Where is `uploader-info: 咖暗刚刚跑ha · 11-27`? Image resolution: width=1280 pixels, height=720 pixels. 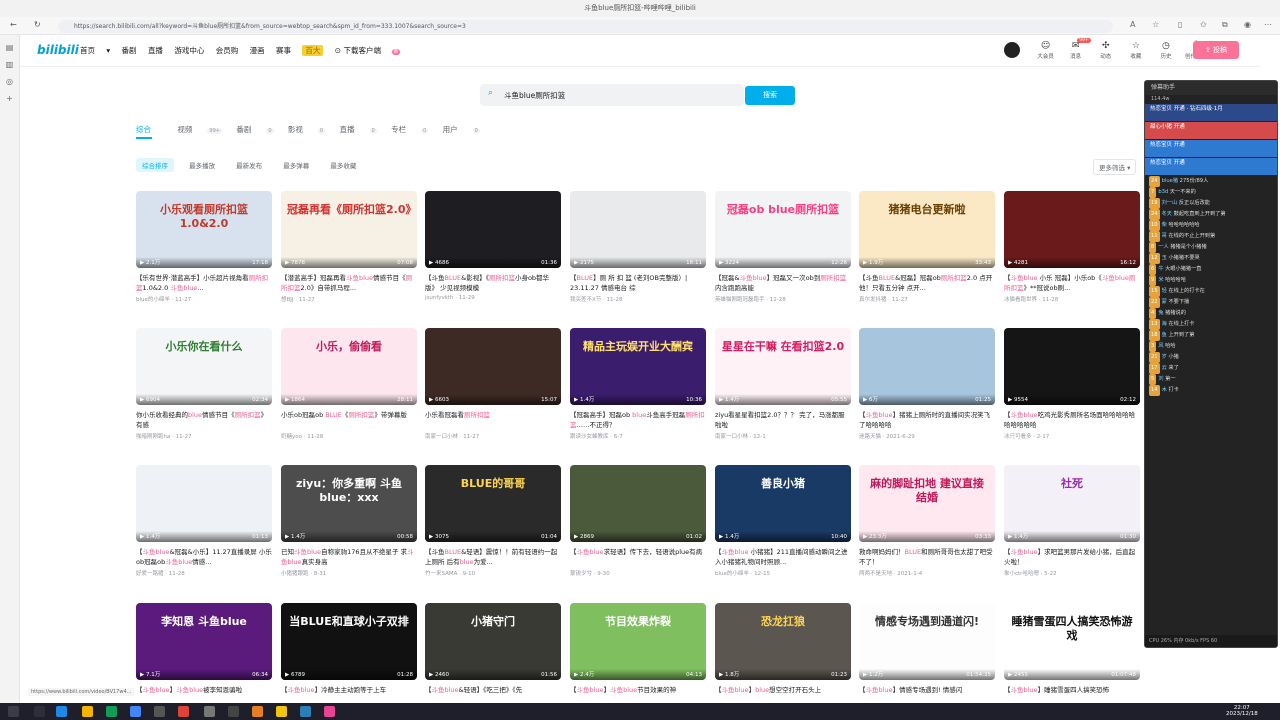 uploader-info: 咖暗刚刚跑ha · 11-27 is located at coordinates (204, 436).